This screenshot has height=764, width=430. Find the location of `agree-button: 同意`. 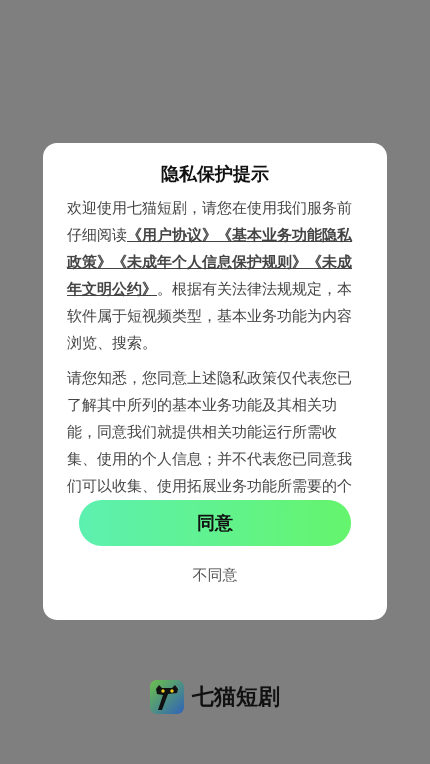

agree-button: 同意 is located at coordinates (215, 523).